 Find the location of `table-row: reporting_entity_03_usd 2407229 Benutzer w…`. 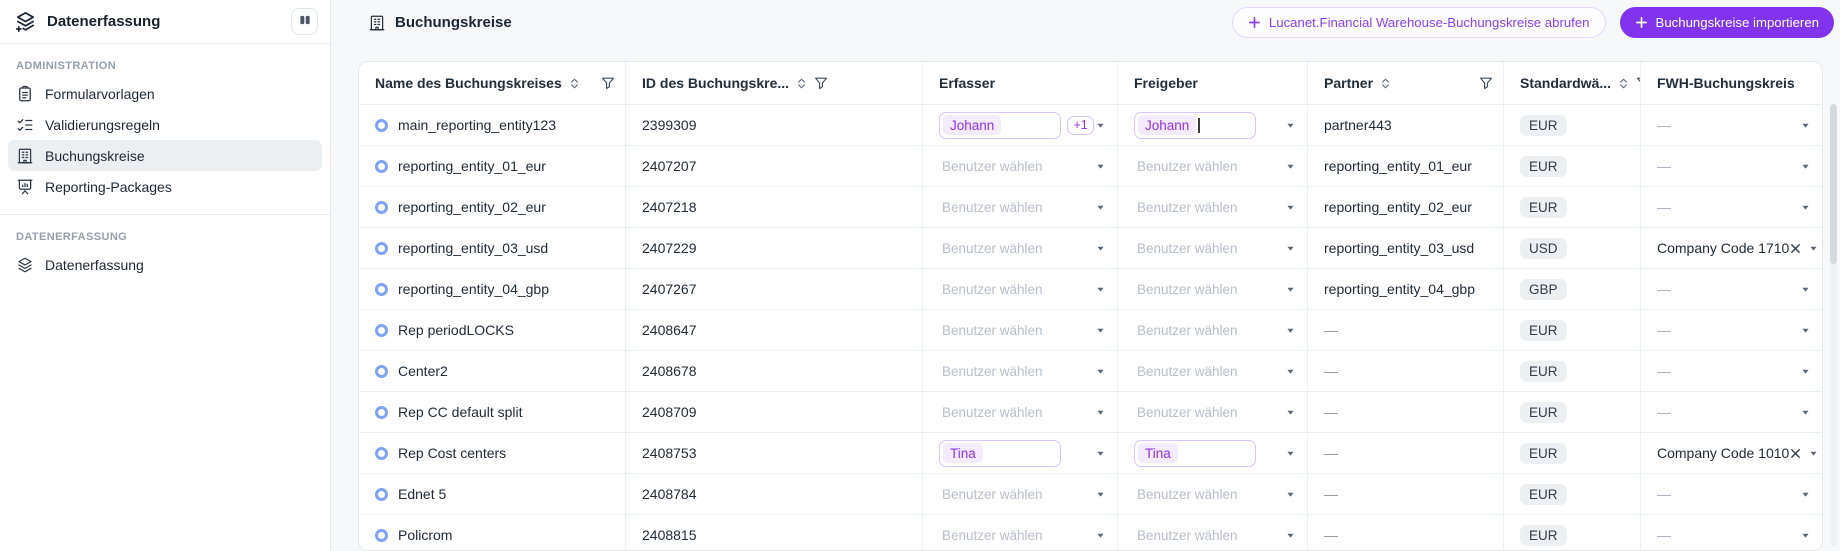

table-row: reporting_entity_03_usd 2407229 Benutzer w… is located at coordinates (1090, 248).